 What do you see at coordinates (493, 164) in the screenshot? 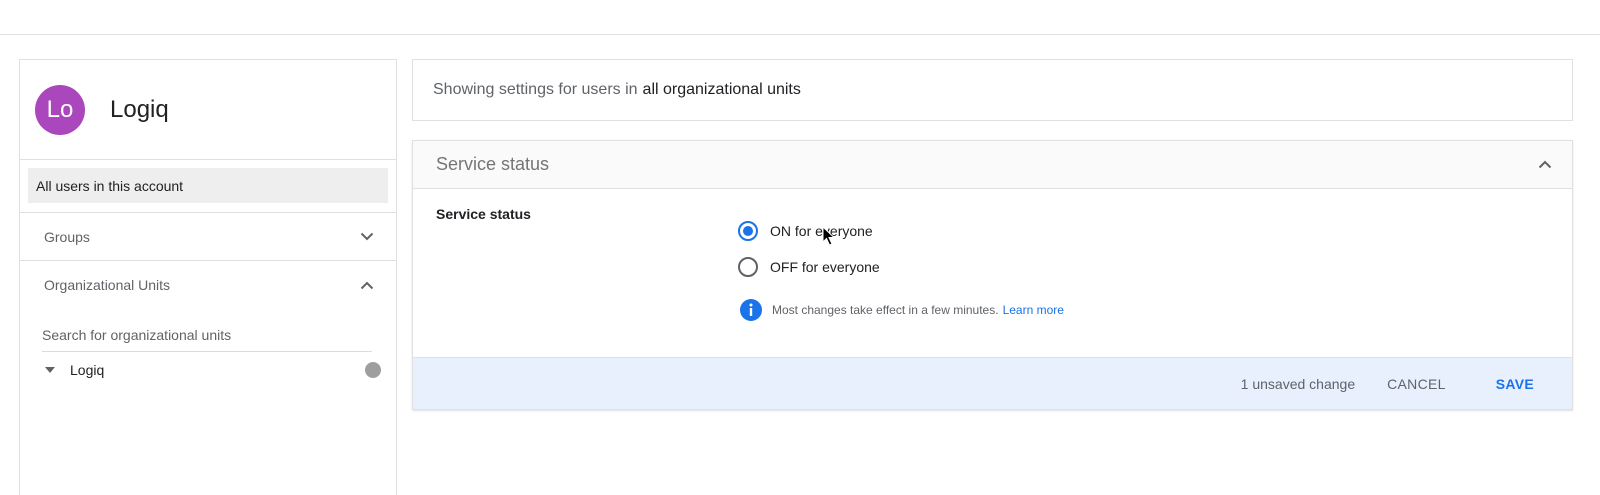
I see `card-title: Service status` at bounding box center [493, 164].